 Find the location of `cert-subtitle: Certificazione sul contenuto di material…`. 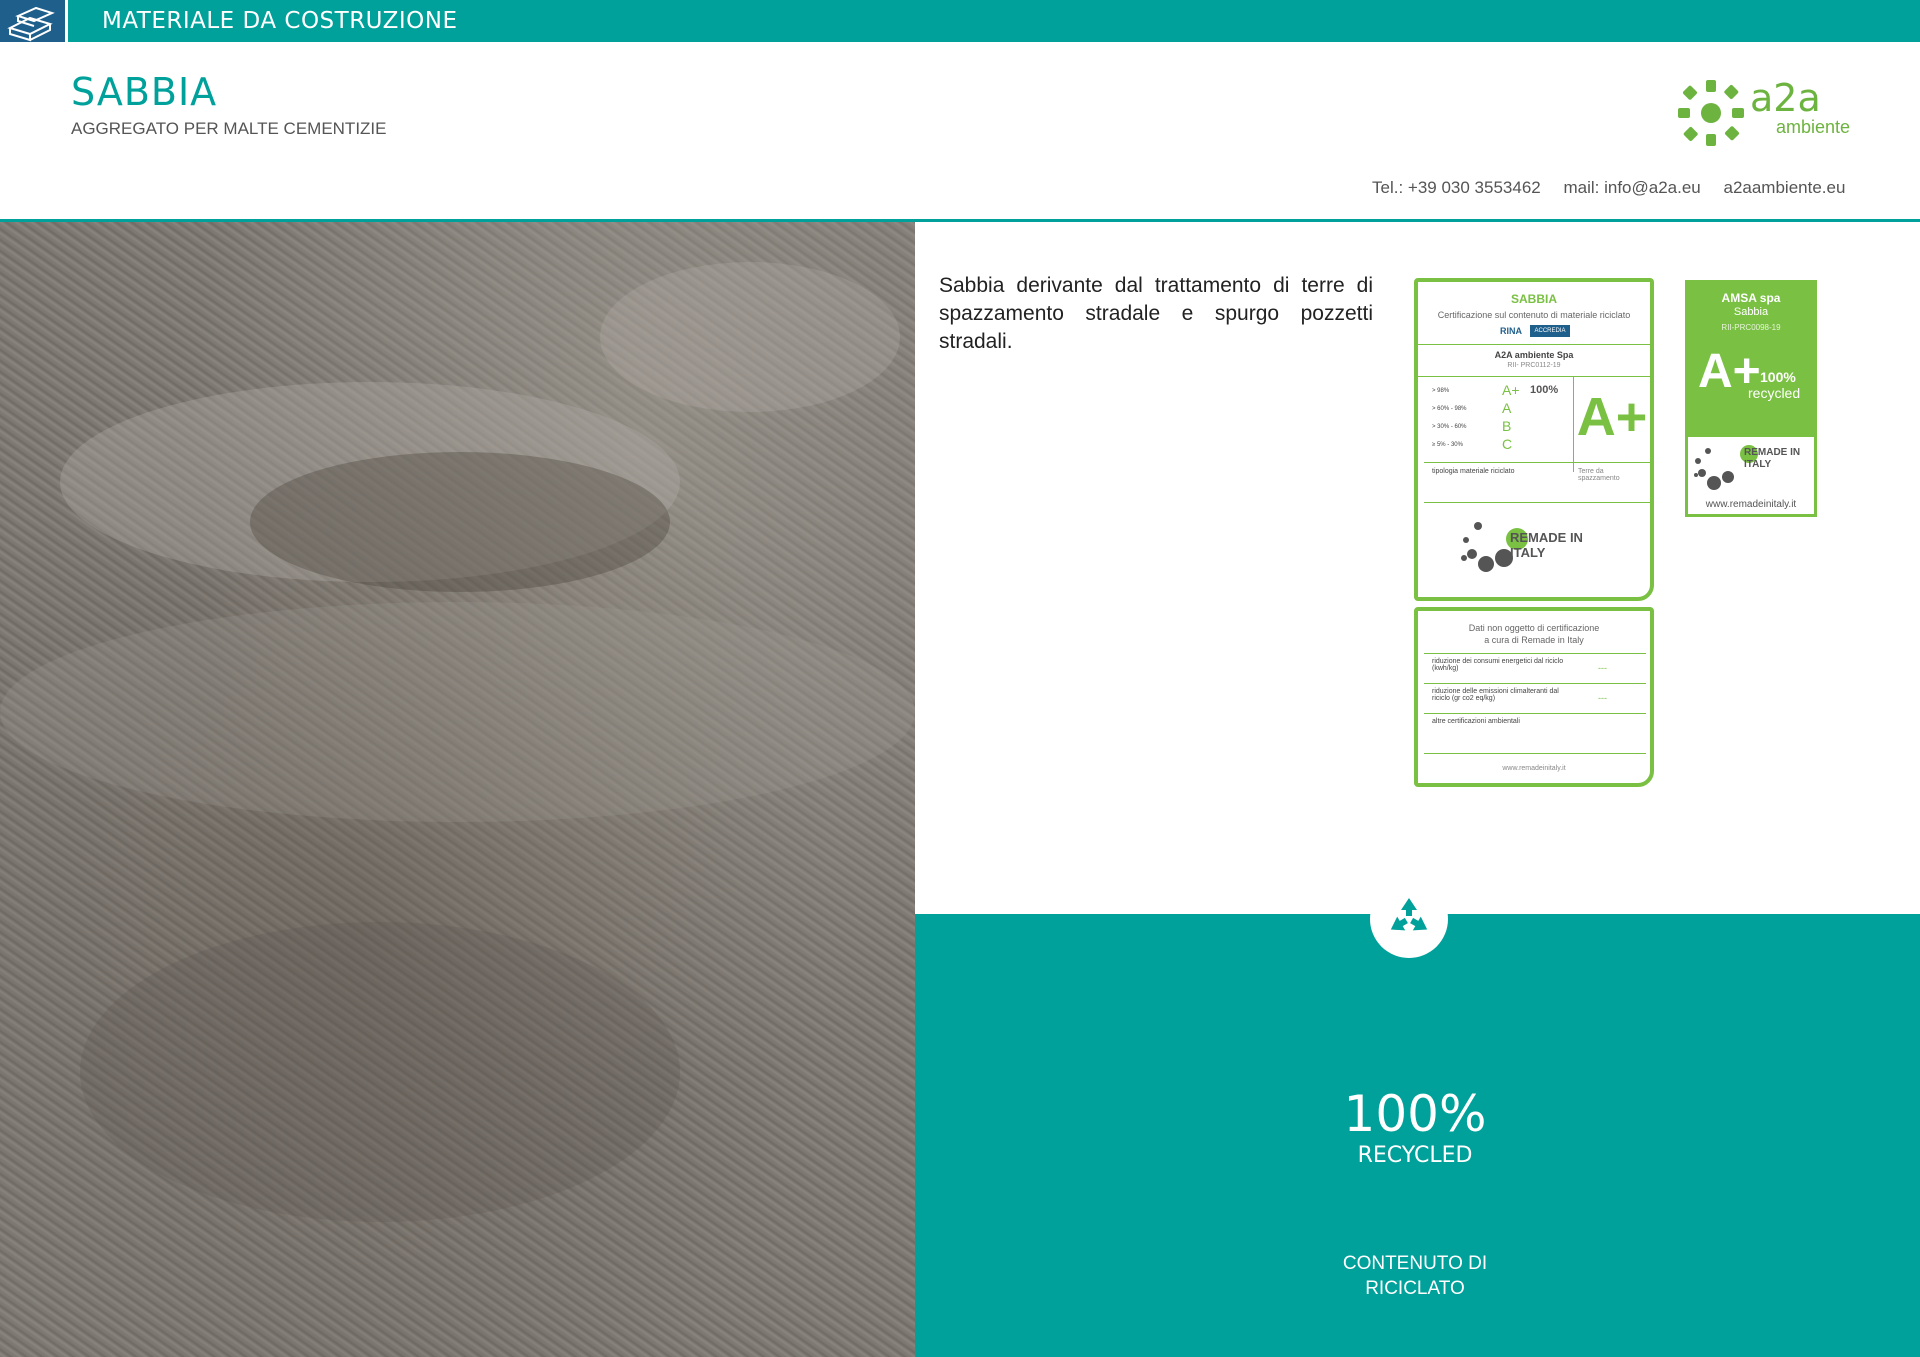

cert-subtitle: Certificazione sul contenuto di material… is located at coordinates (1534, 315).